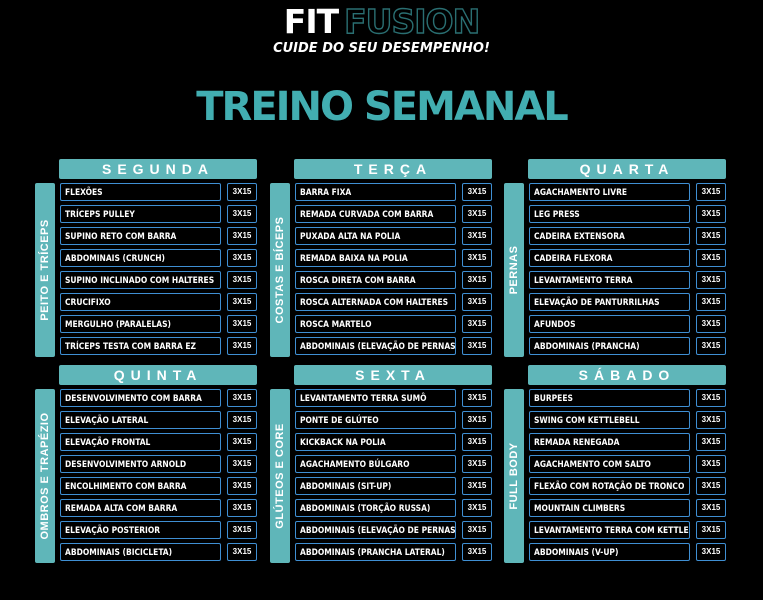 Image resolution: width=763 pixels, height=600 pixels. What do you see at coordinates (158, 169) in the screenshot?
I see `day-header: SEGUNDA` at bounding box center [158, 169].